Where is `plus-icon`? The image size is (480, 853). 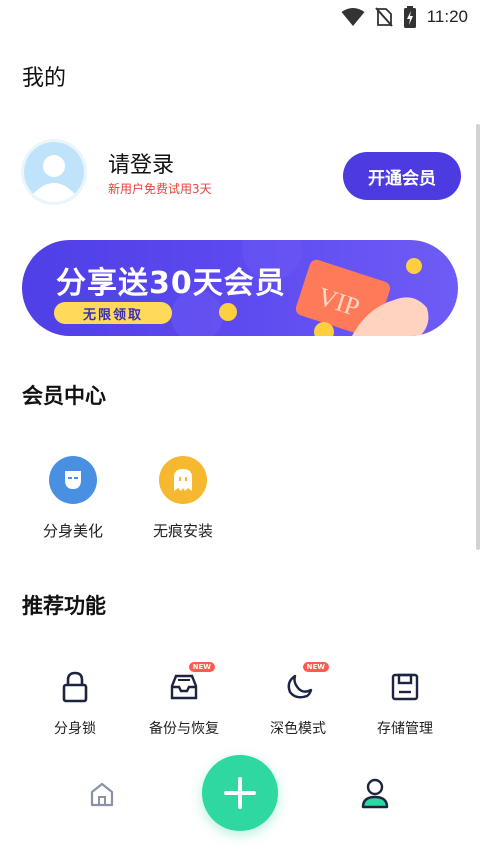 plus-icon is located at coordinates (240, 793).